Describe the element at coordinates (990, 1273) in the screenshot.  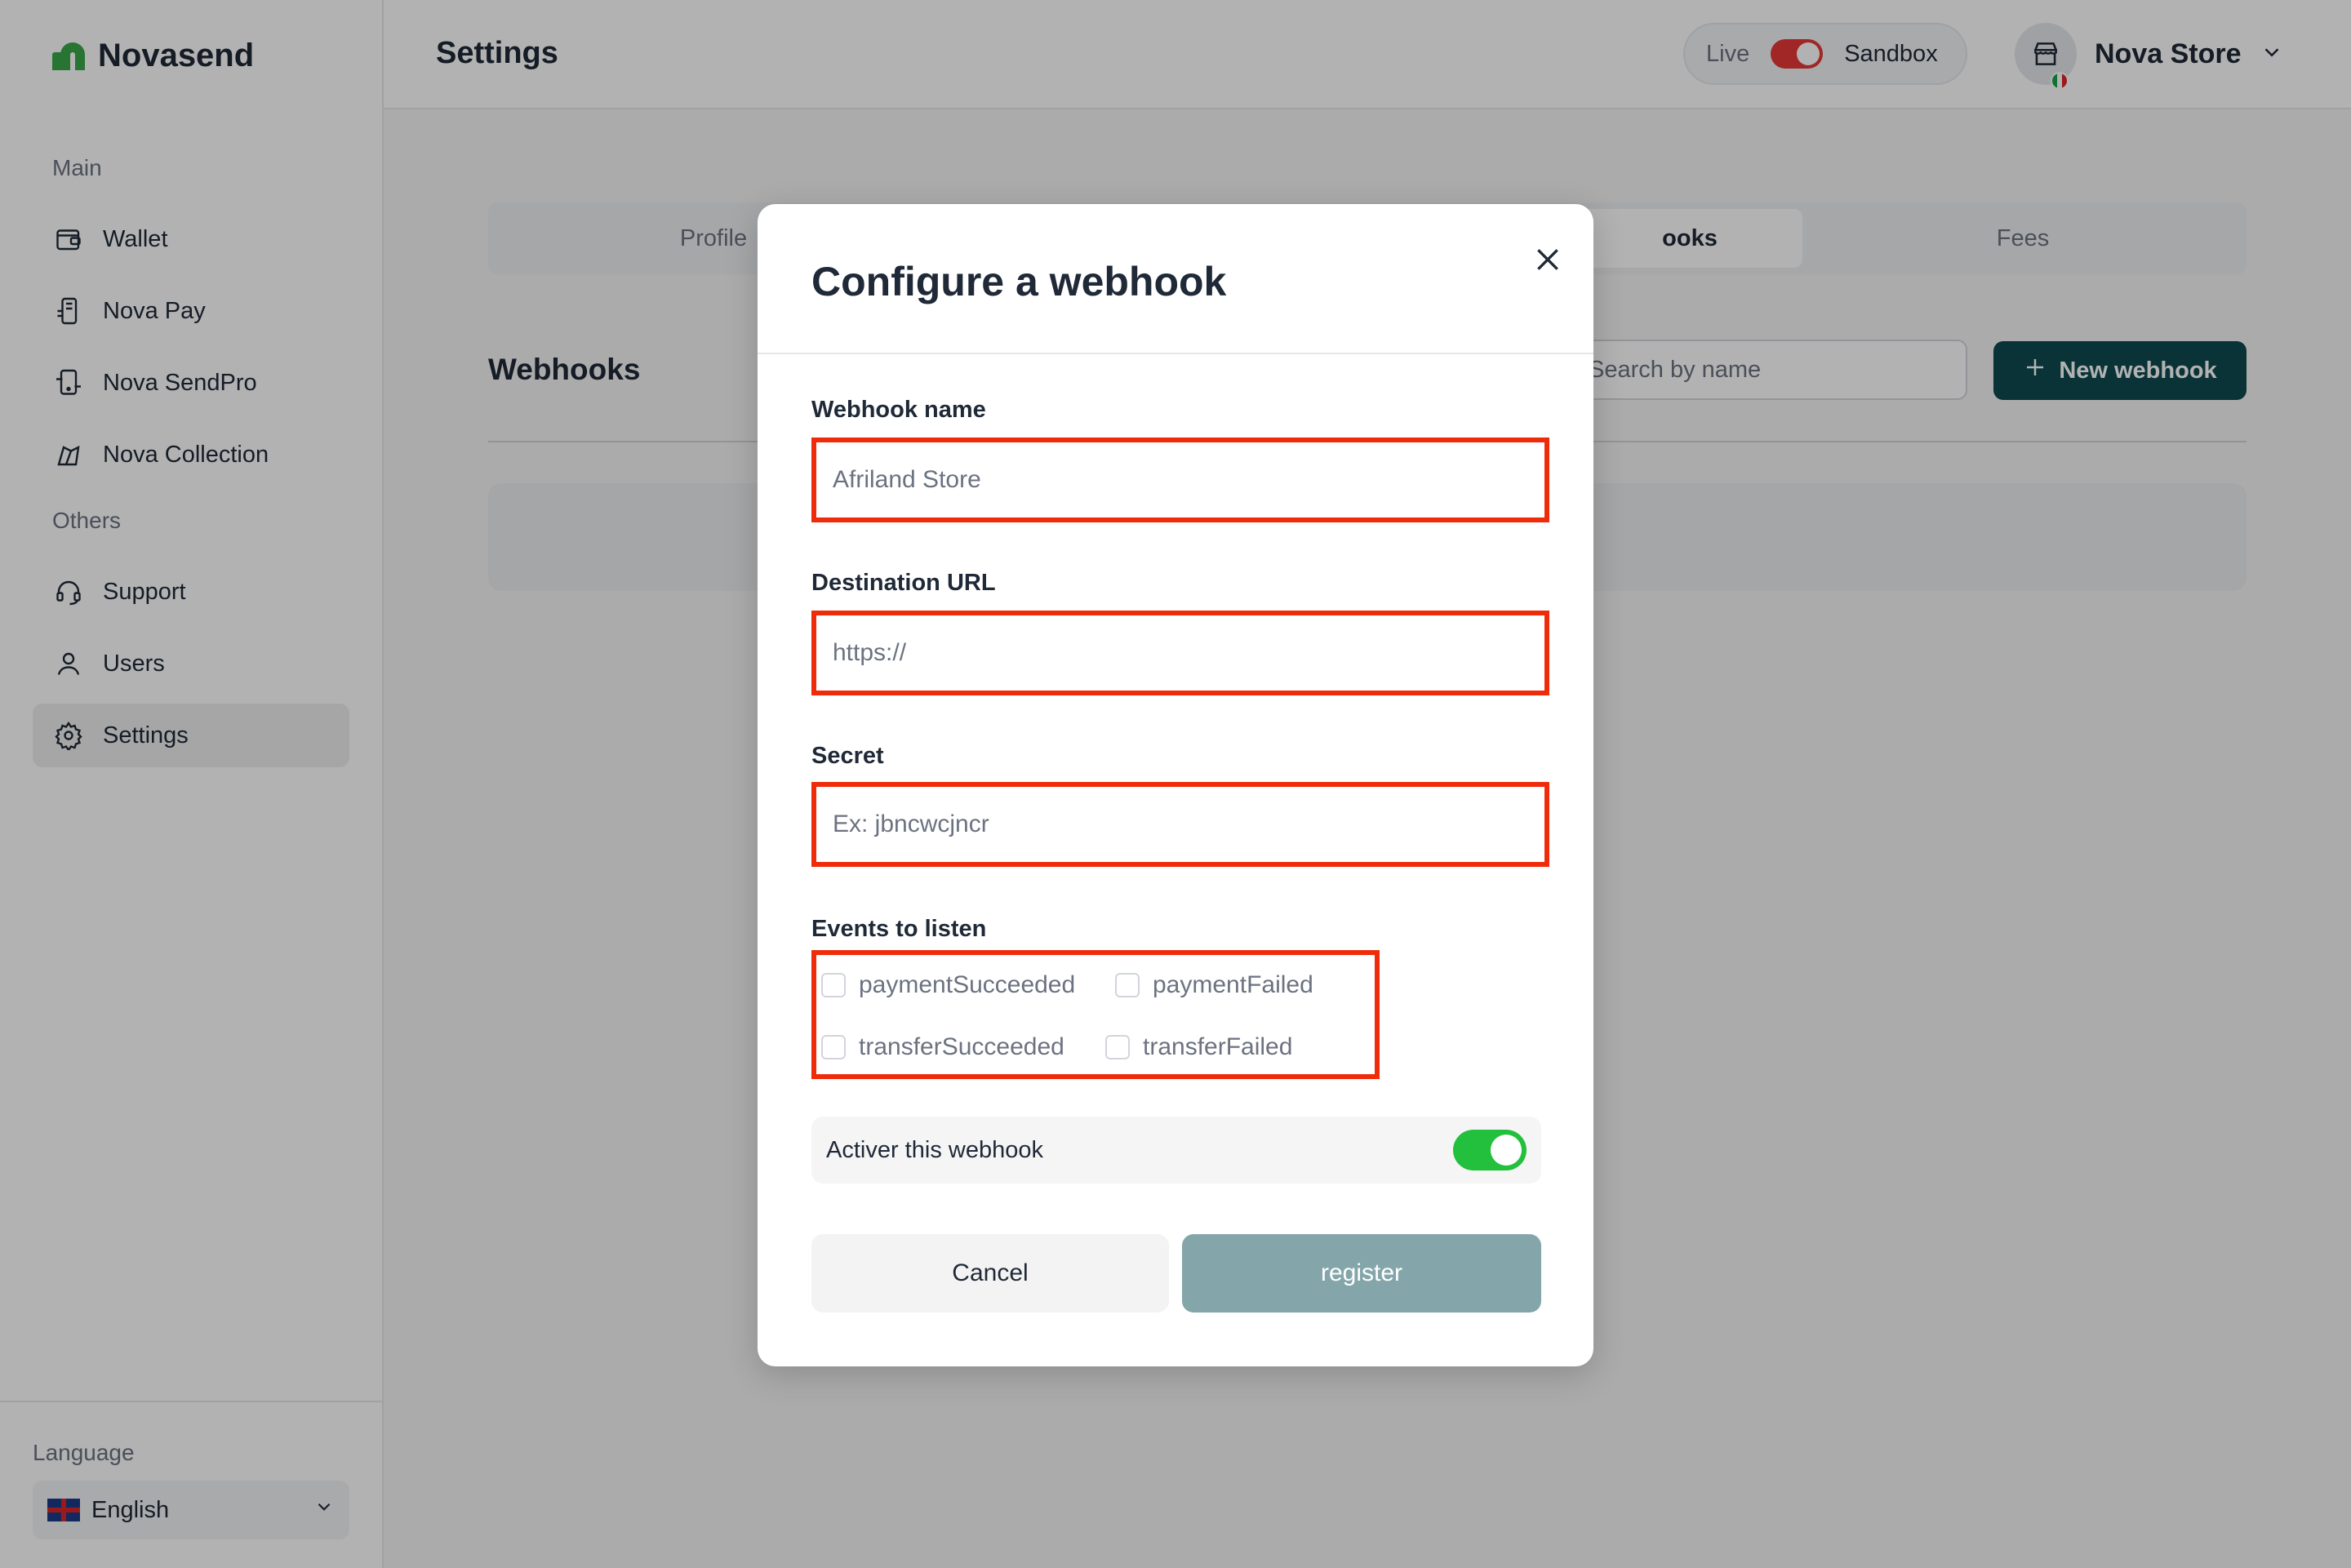
I see `cancel-button: Cancel` at that location.